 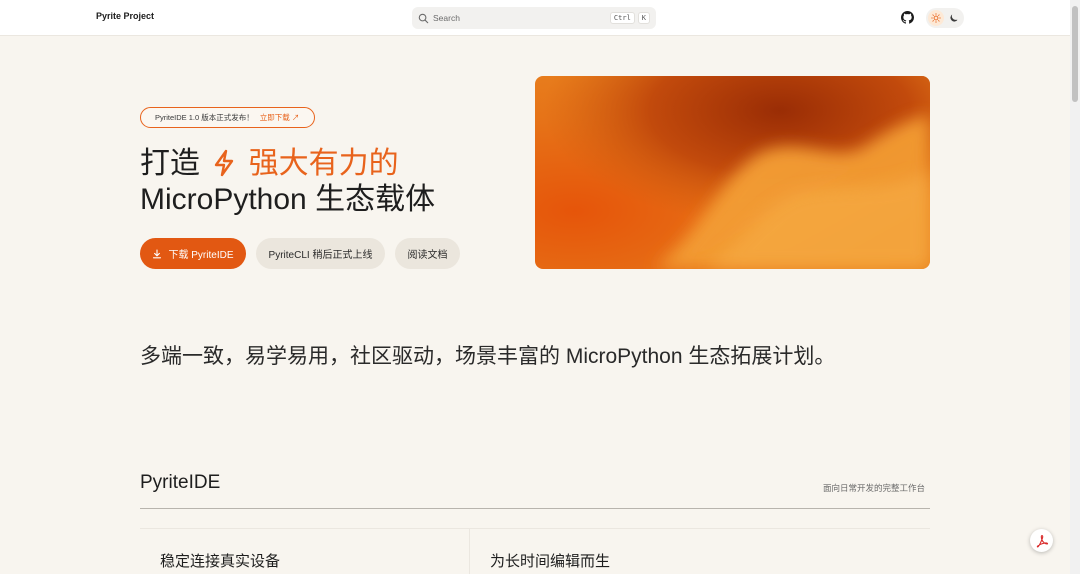 I want to click on card-title-long-editing: 为长时间编辑而生, so click(x=550, y=561).